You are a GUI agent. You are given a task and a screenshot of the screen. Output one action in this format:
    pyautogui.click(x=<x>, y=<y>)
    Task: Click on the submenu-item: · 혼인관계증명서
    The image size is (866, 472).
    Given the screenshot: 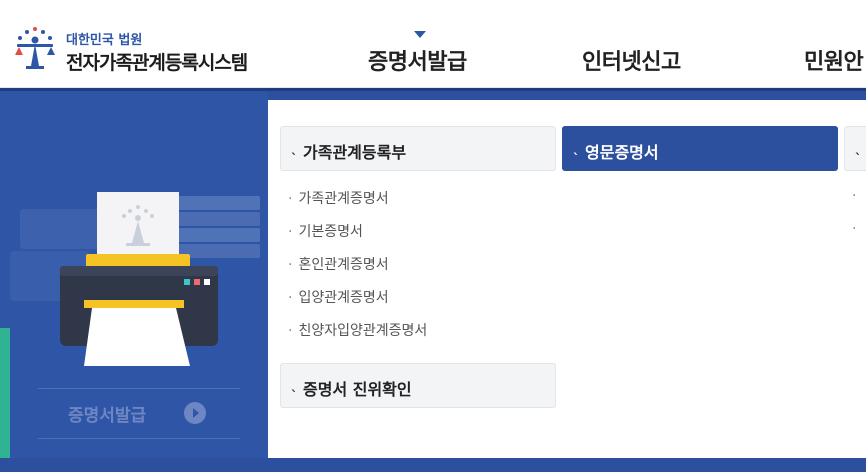 What is the action you would take?
    pyautogui.click(x=338, y=264)
    